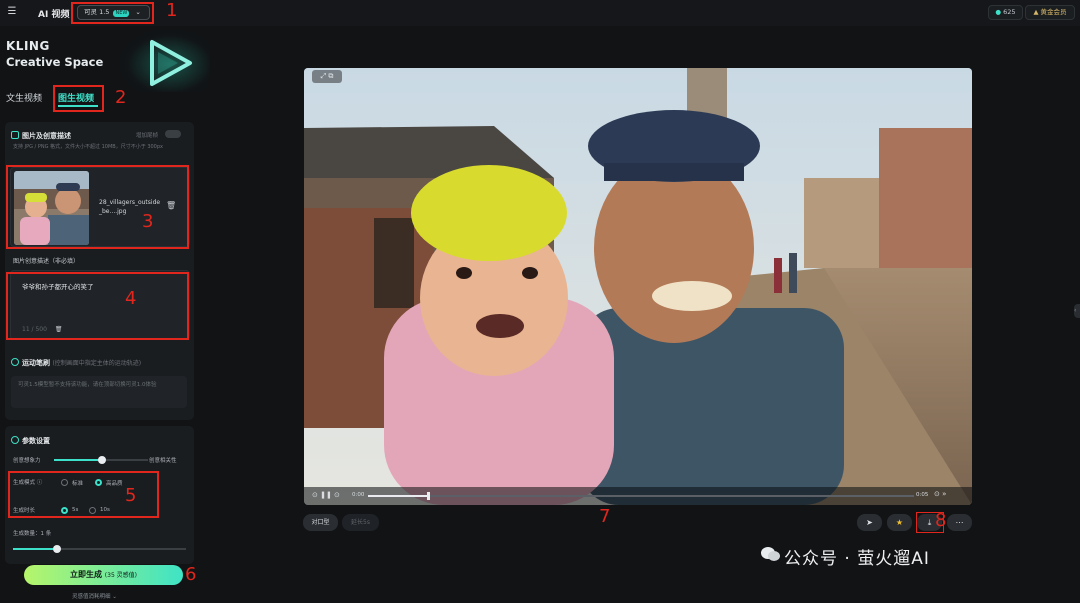 This screenshot has width=1080, height=603. Describe the element at coordinates (173, 134) in the screenshot. I see `end-frame-toggle` at that location.